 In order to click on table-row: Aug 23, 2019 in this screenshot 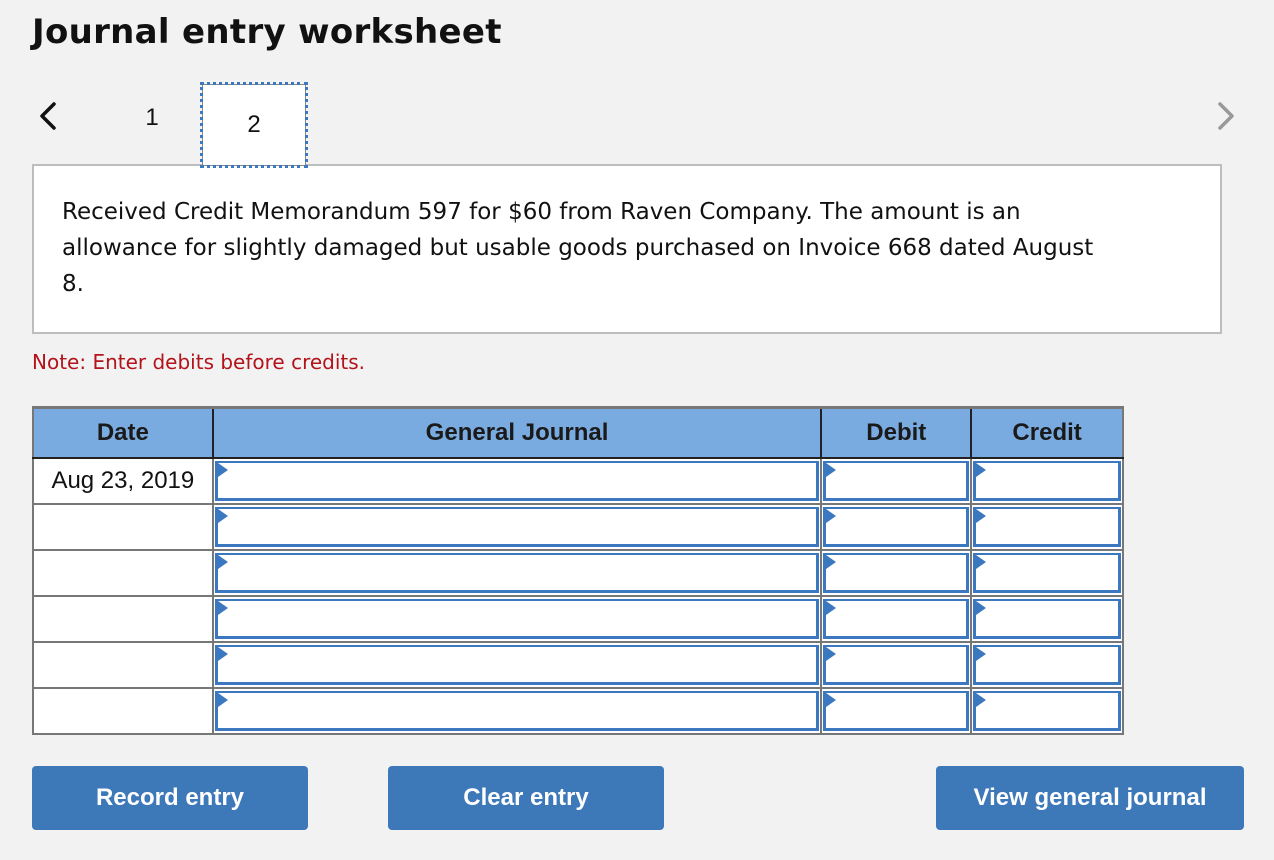, I will do `click(578, 481)`.